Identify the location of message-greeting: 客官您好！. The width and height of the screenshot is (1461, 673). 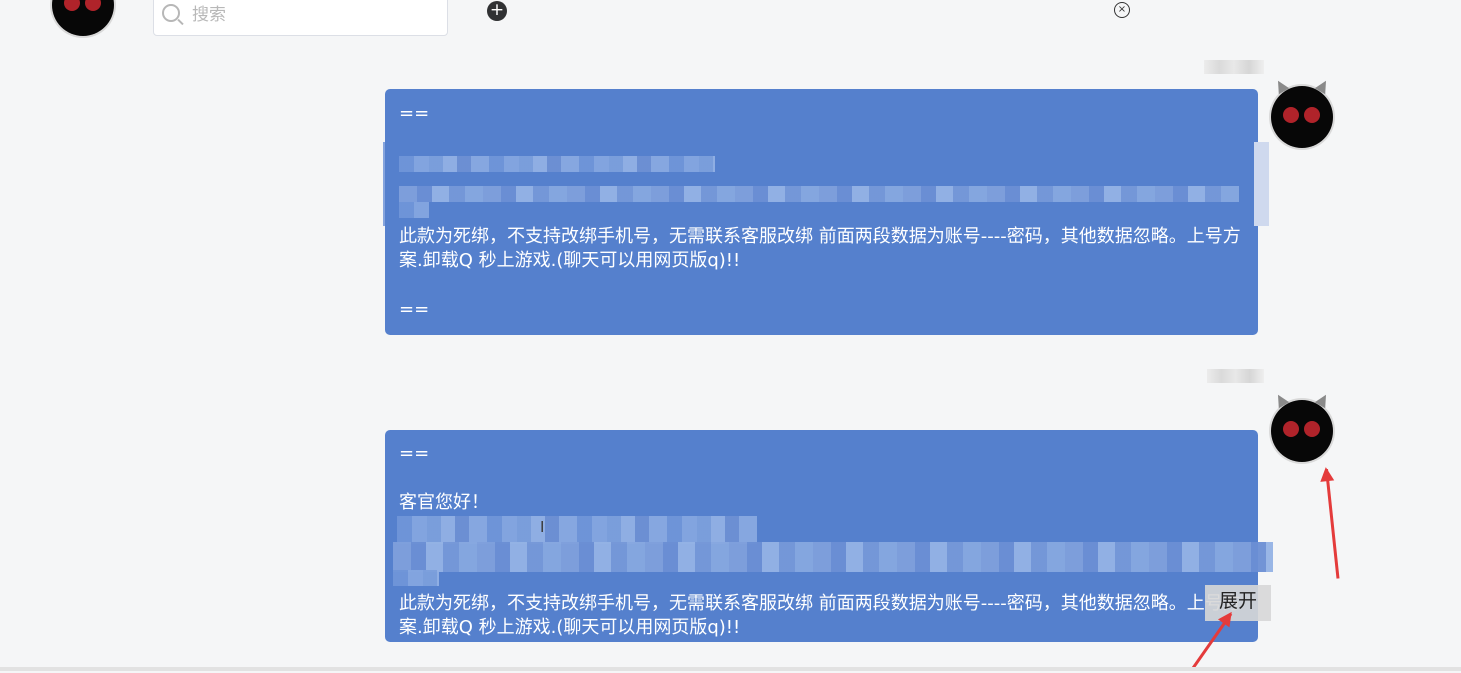
(444, 502).